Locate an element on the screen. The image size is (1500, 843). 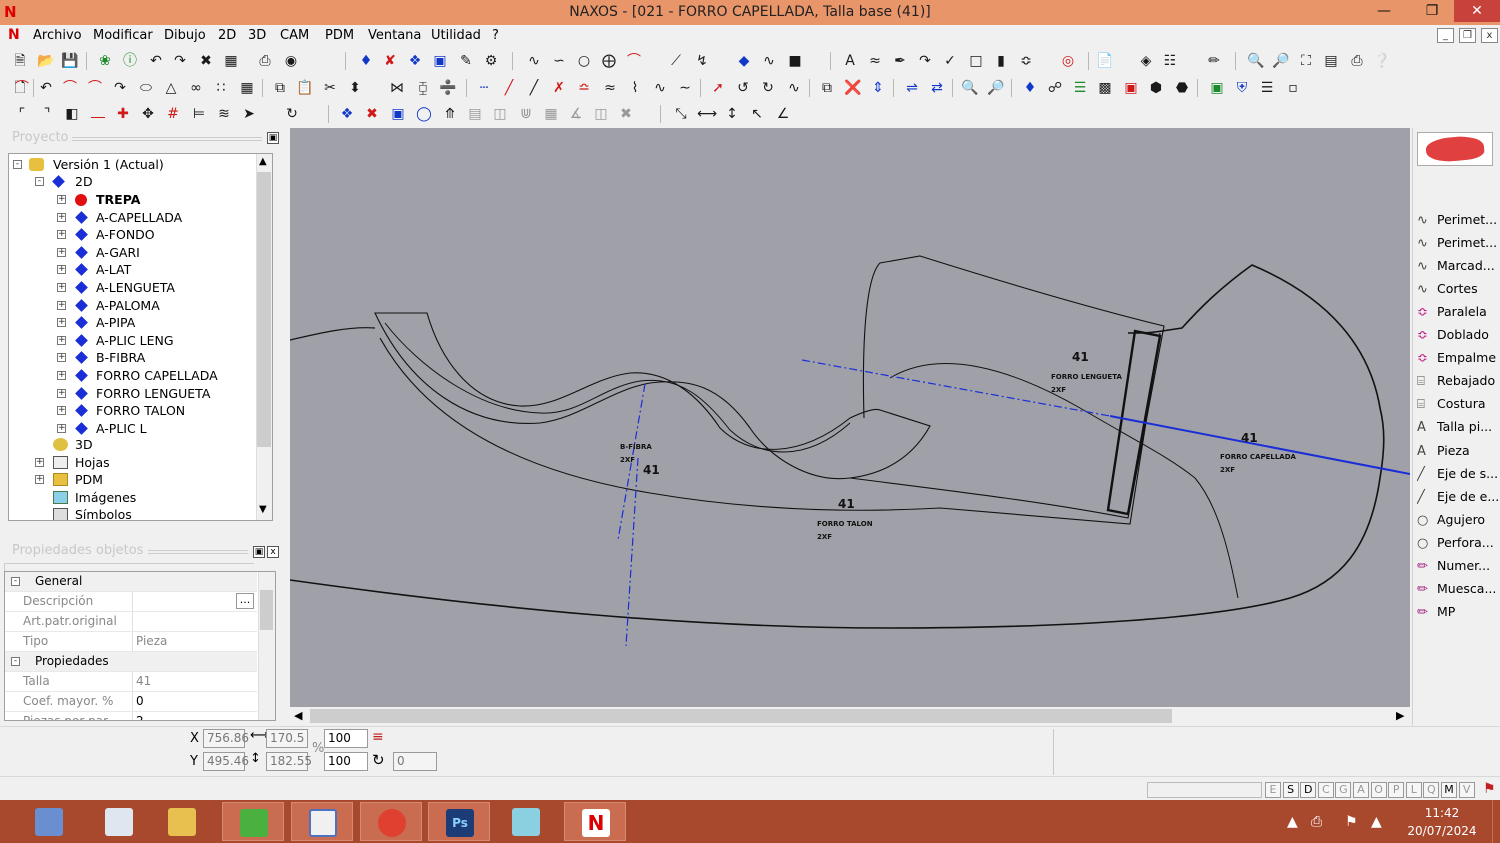
prop-coef: Coef. mayor. % 0 is located at coordinates (131, 702).